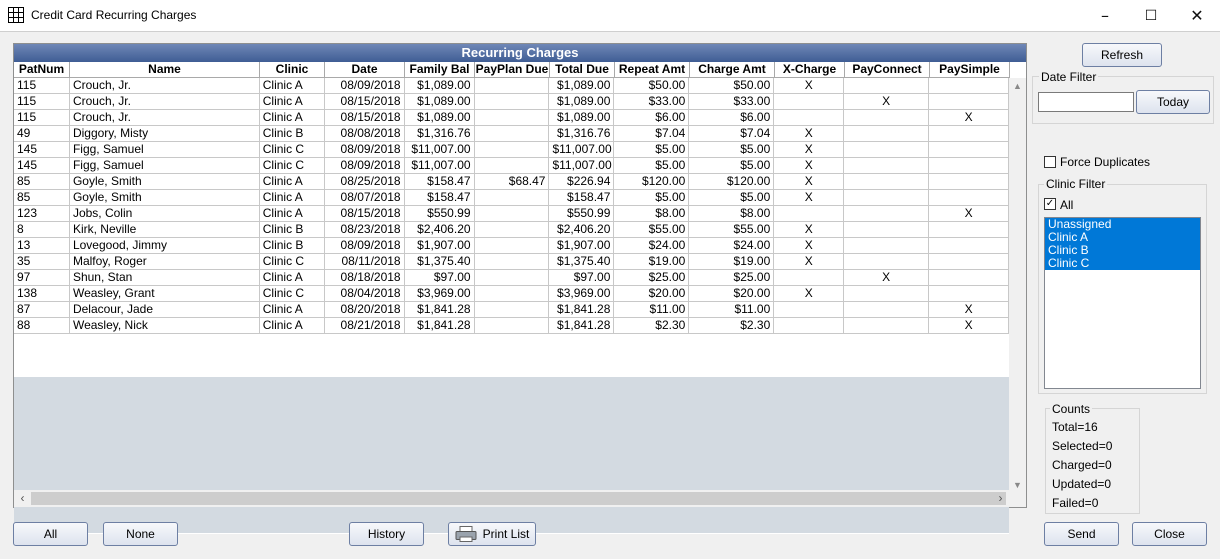 This screenshot has height=559, width=1220. What do you see at coordinates (582, 69) in the screenshot?
I see `column-header: Total Due` at bounding box center [582, 69].